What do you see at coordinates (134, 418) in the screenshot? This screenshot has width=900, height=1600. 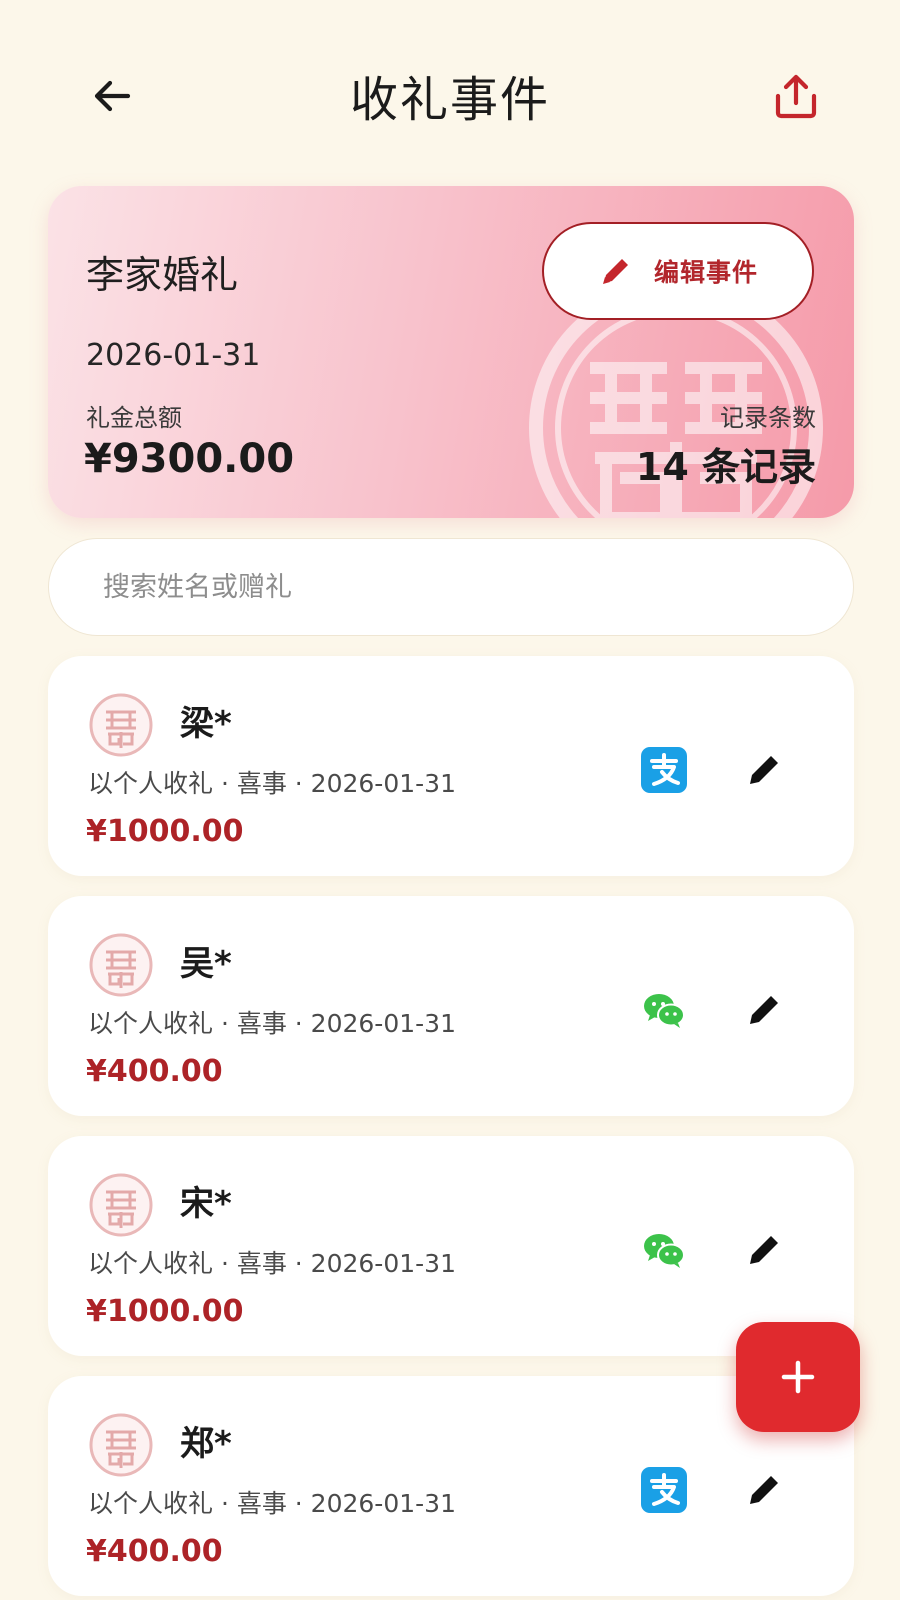 I see `total-amount-label: 礼金总额` at bounding box center [134, 418].